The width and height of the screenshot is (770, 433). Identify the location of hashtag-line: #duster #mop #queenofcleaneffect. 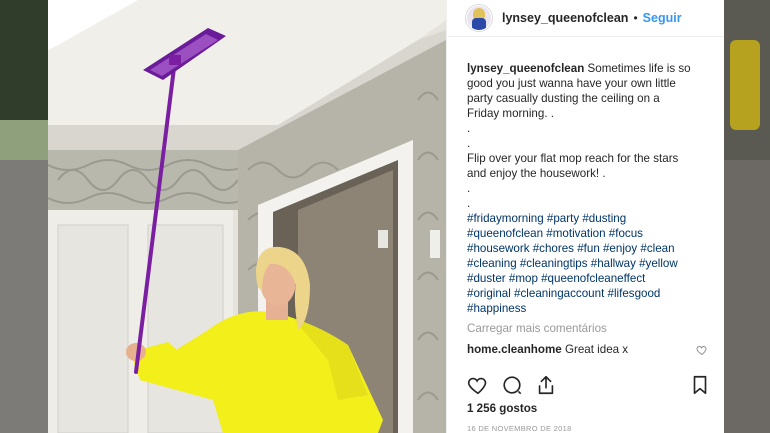
(587, 278).